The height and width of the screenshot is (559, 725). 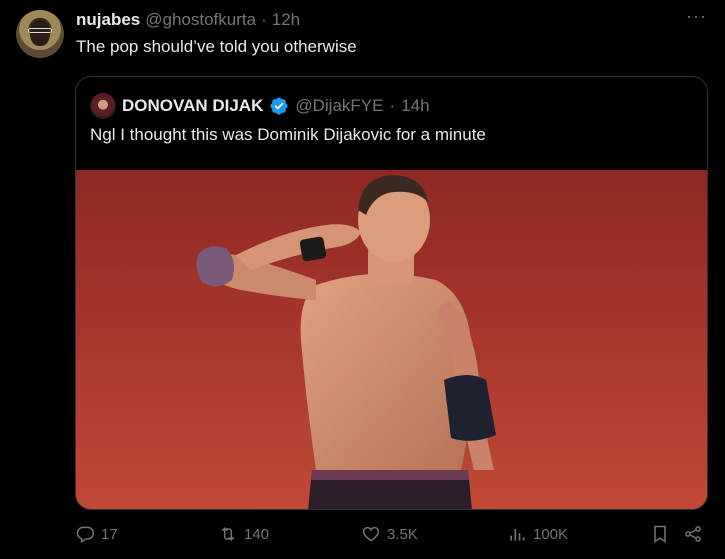 What do you see at coordinates (257, 534) in the screenshot?
I see `retweet-count: 140` at bounding box center [257, 534].